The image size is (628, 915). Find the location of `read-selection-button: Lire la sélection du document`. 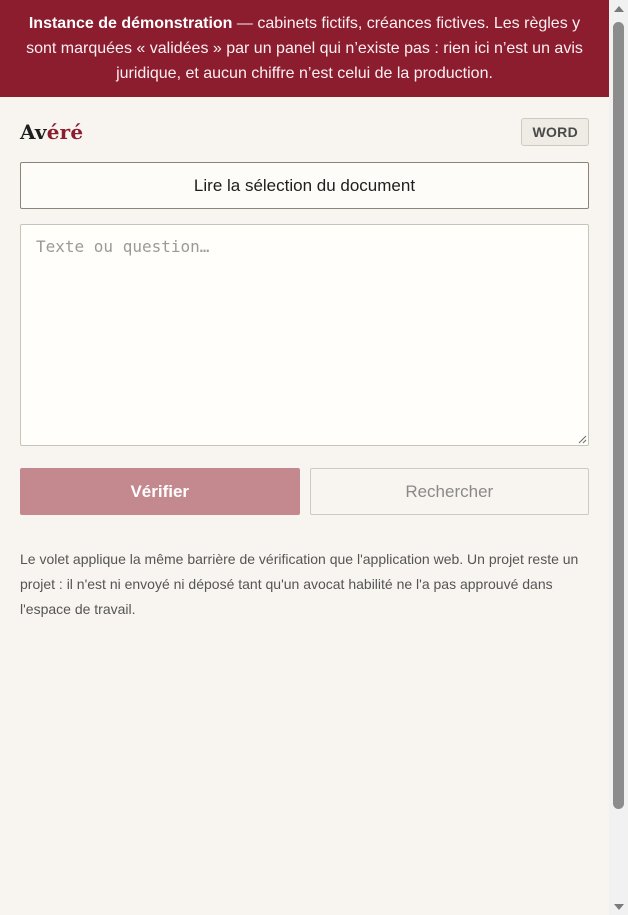

read-selection-button: Lire la sélection du document is located at coordinates (304, 185).